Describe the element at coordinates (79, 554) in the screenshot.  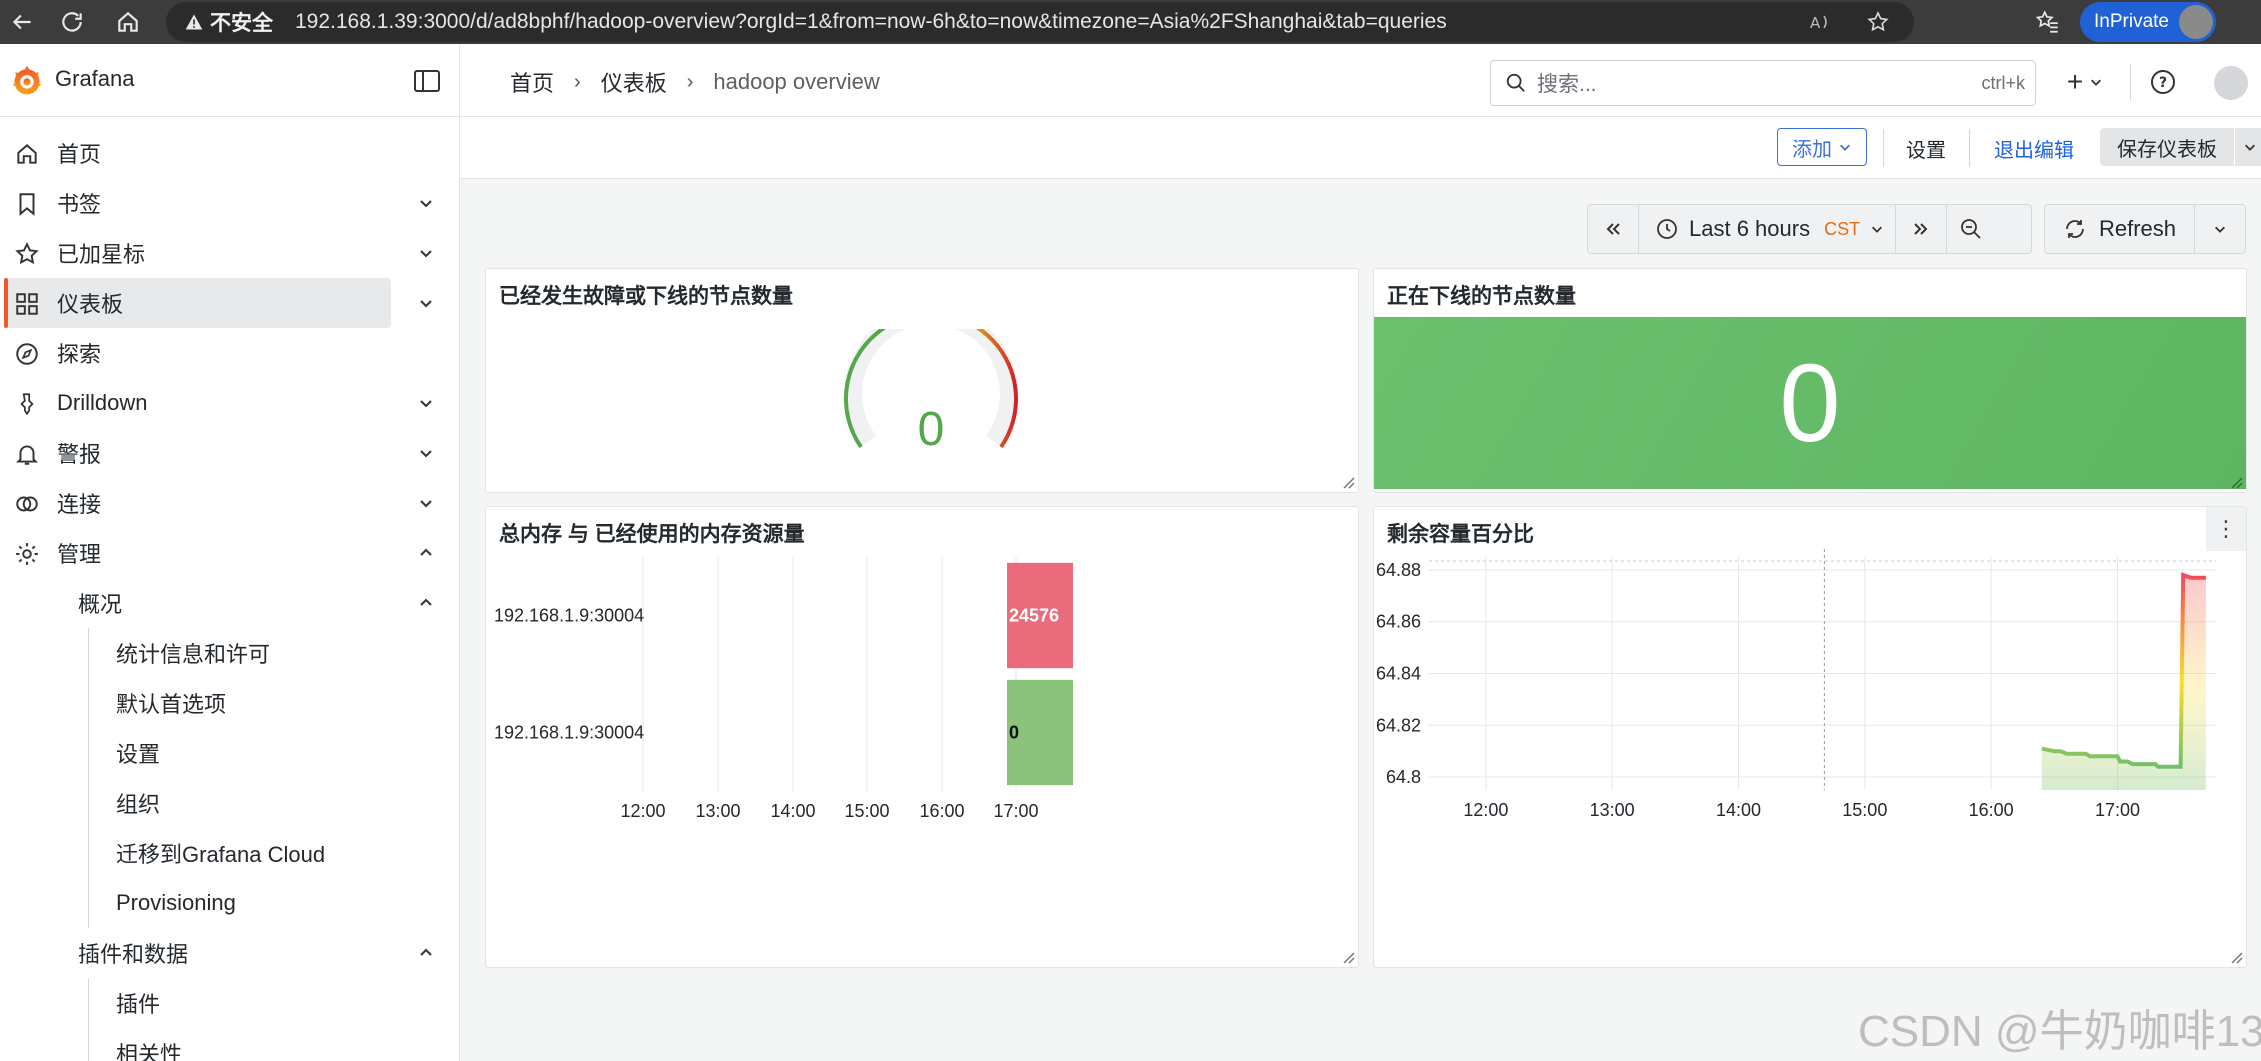
I see `sidebar-item-label: 管理` at that location.